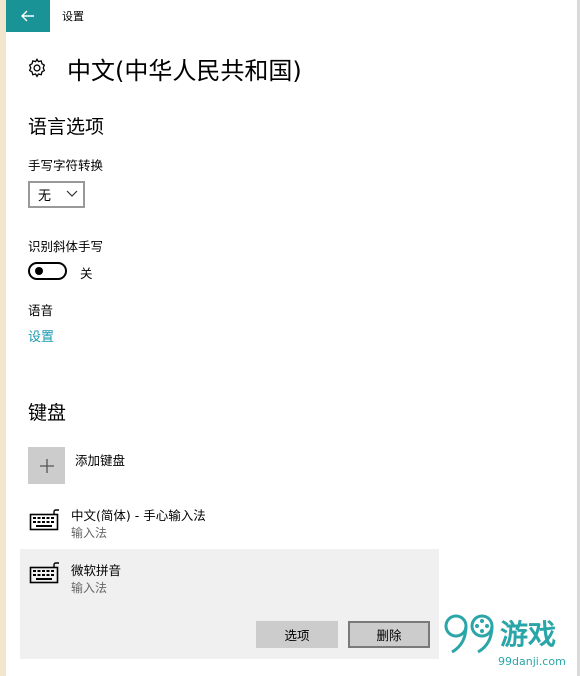  I want to click on title-bar: 设置, so click(291, 16).